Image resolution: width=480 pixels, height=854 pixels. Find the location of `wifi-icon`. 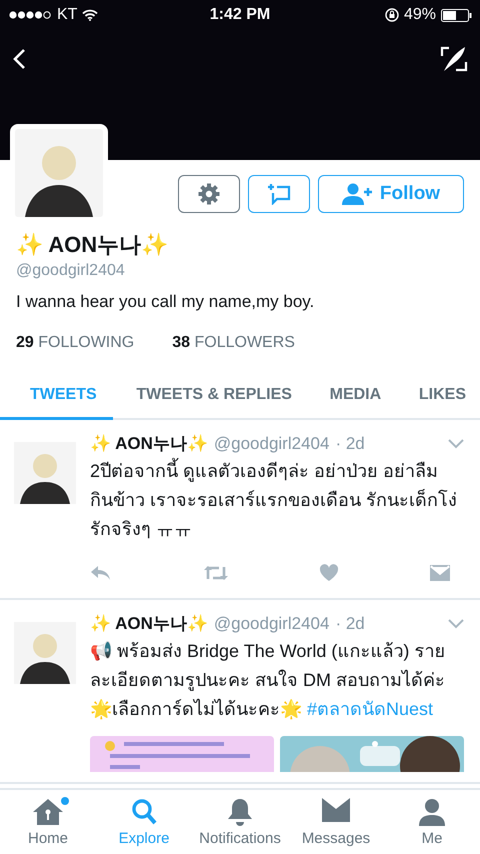

wifi-icon is located at coordinates (90, 15).